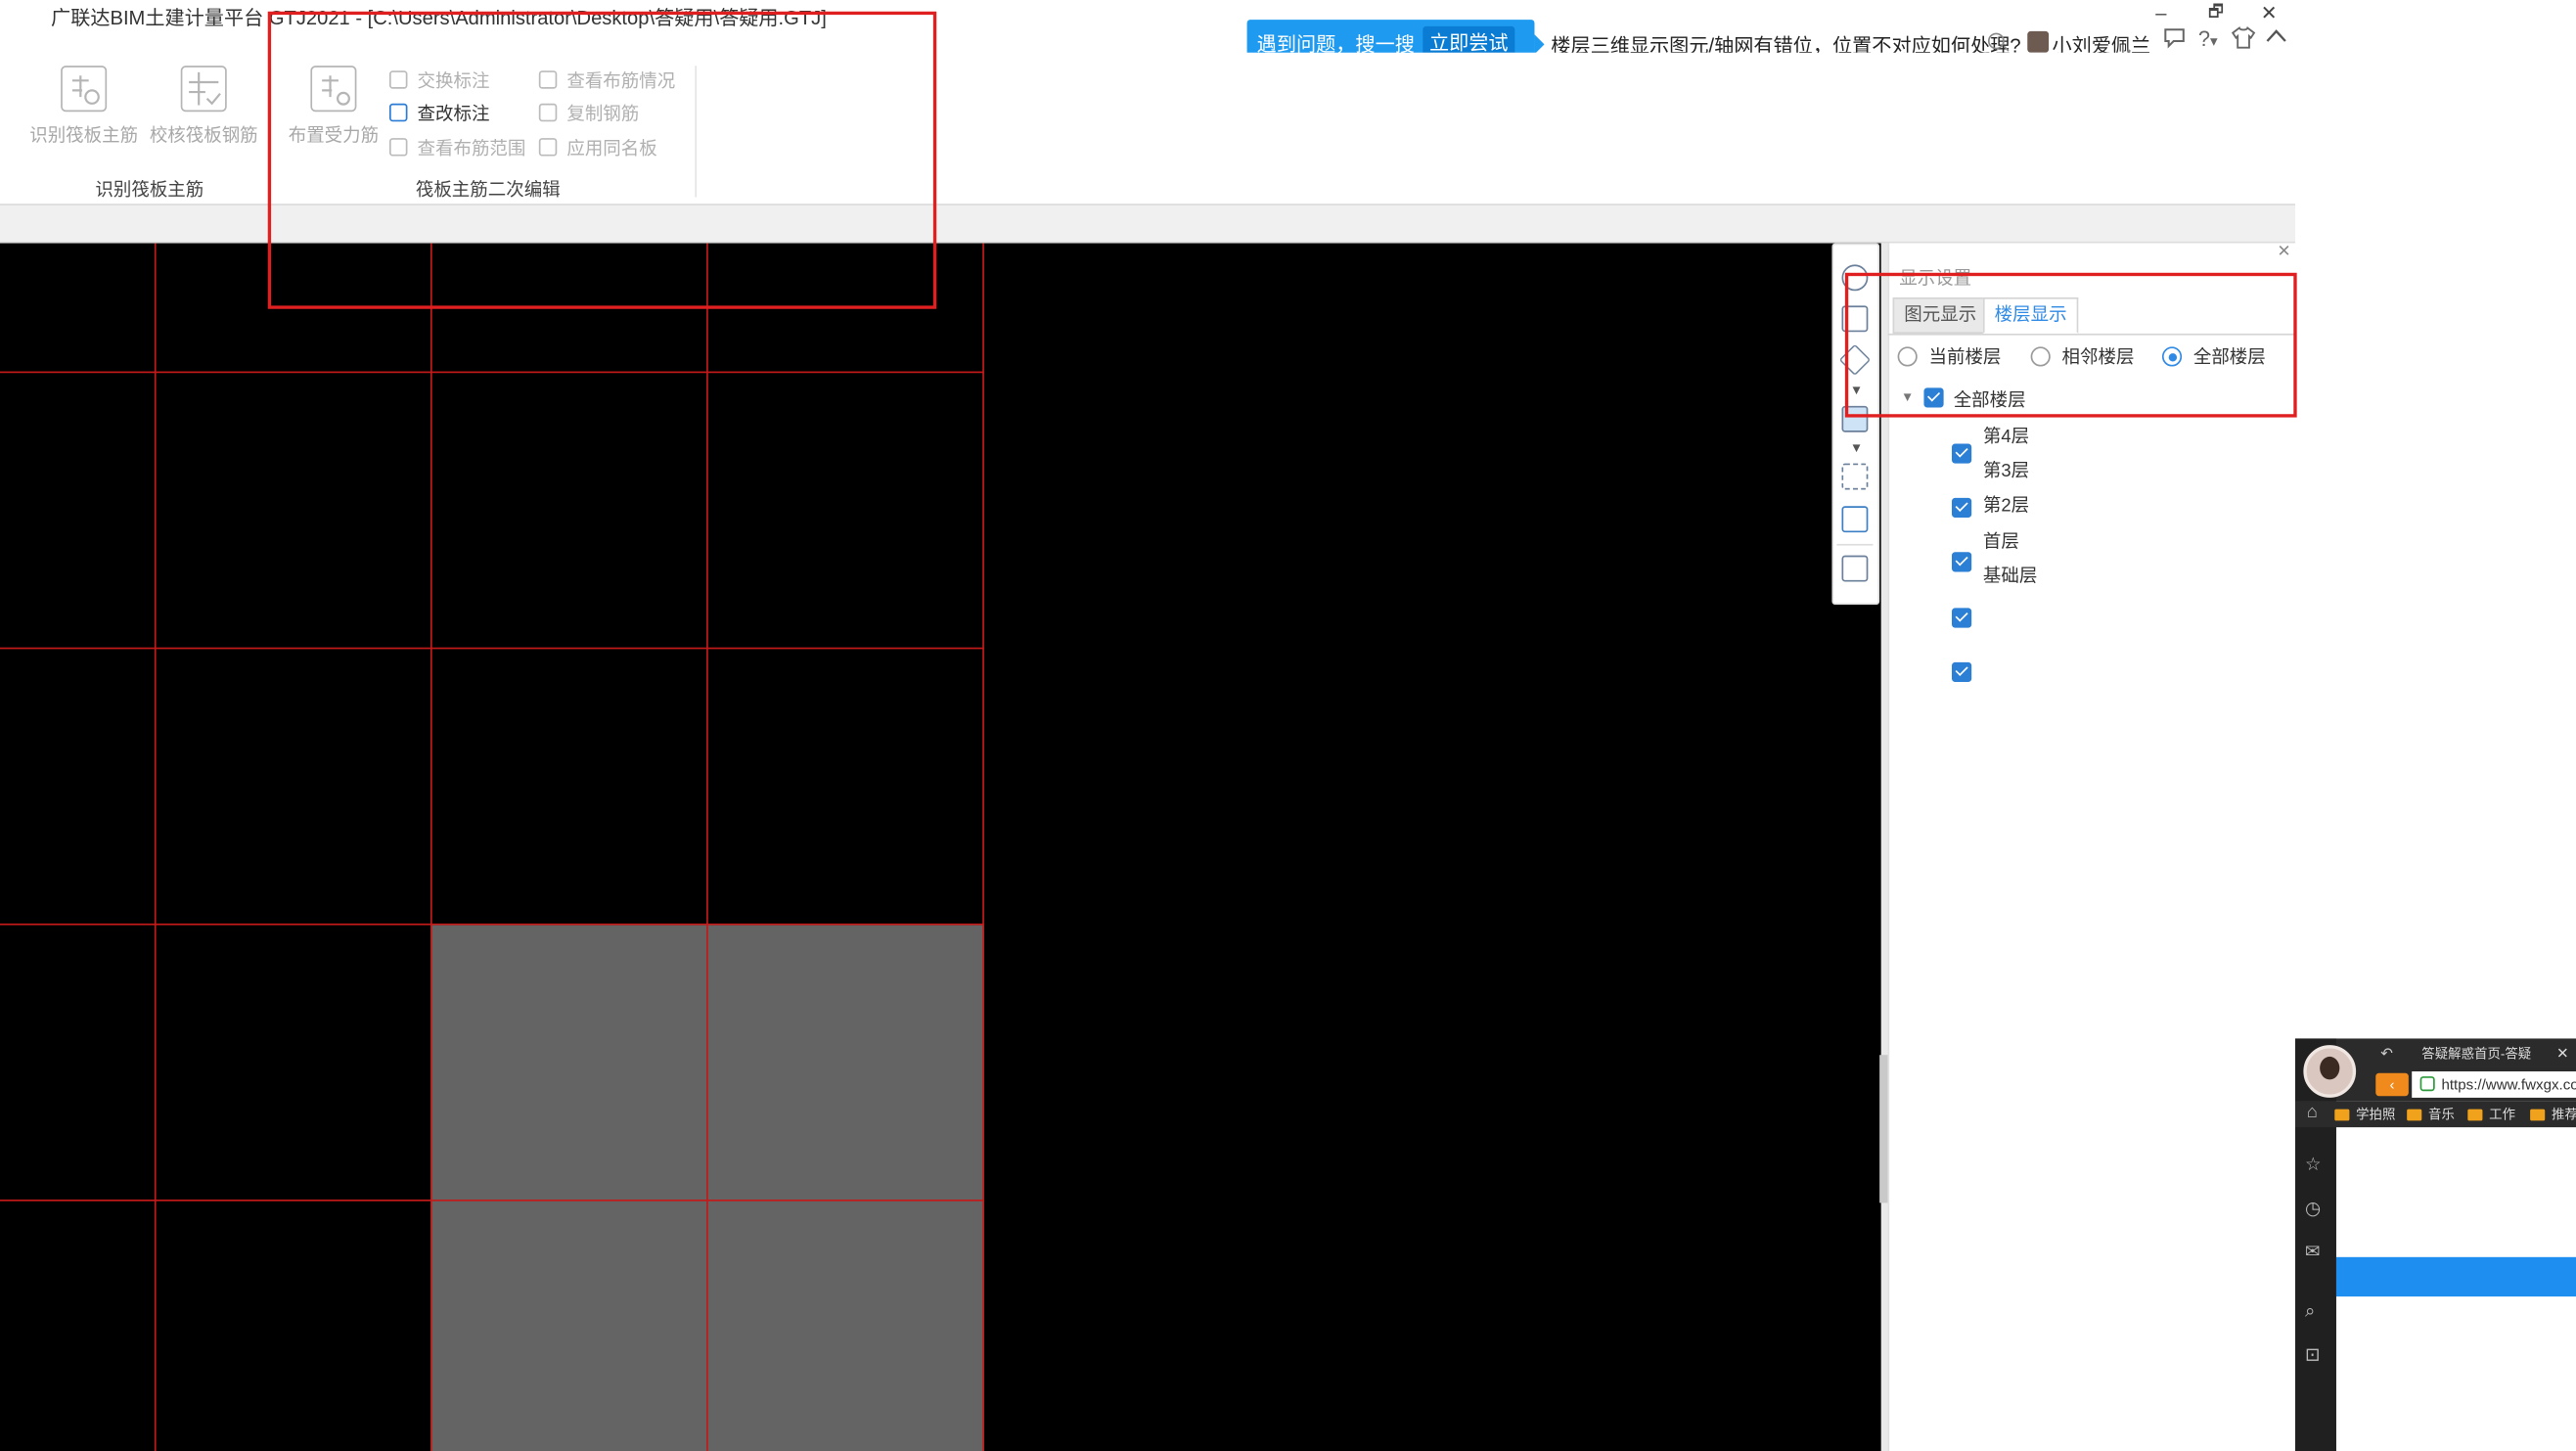 This screenshot has height=1451, width=2576. What do you see at coordinates (2502, 1115) in the screenshot?
I see `bookmark-label: 工作` at bounding box center [2502, 1115].